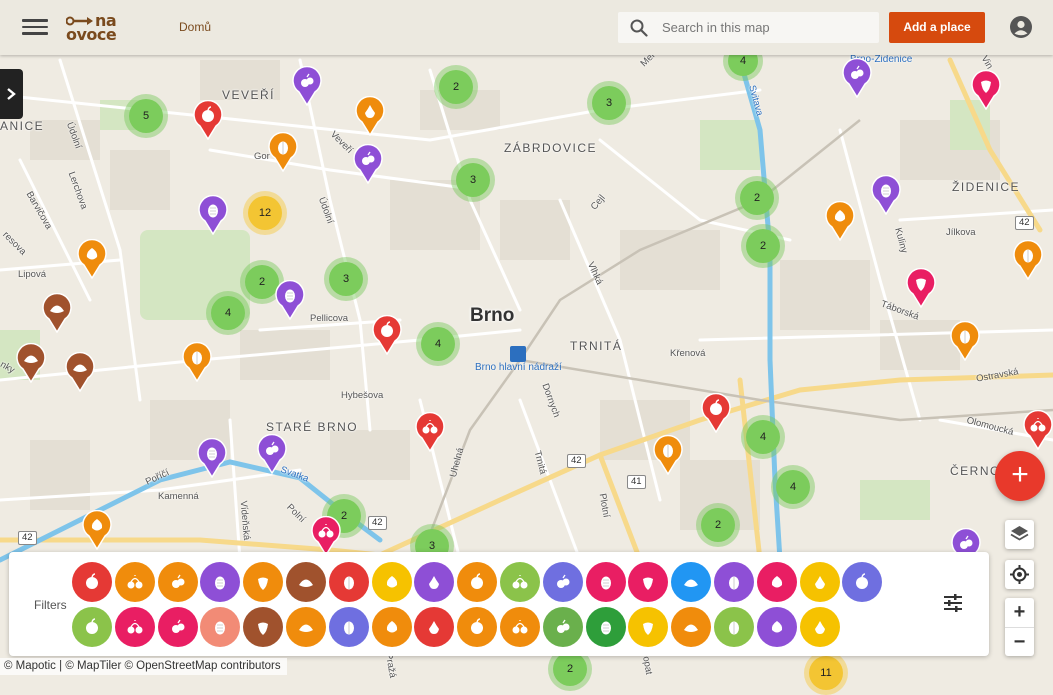  What do you see at coordinates (819, 582) in the screenshot?
I see `filter-lemon-button` at bounding box center [819, 582].